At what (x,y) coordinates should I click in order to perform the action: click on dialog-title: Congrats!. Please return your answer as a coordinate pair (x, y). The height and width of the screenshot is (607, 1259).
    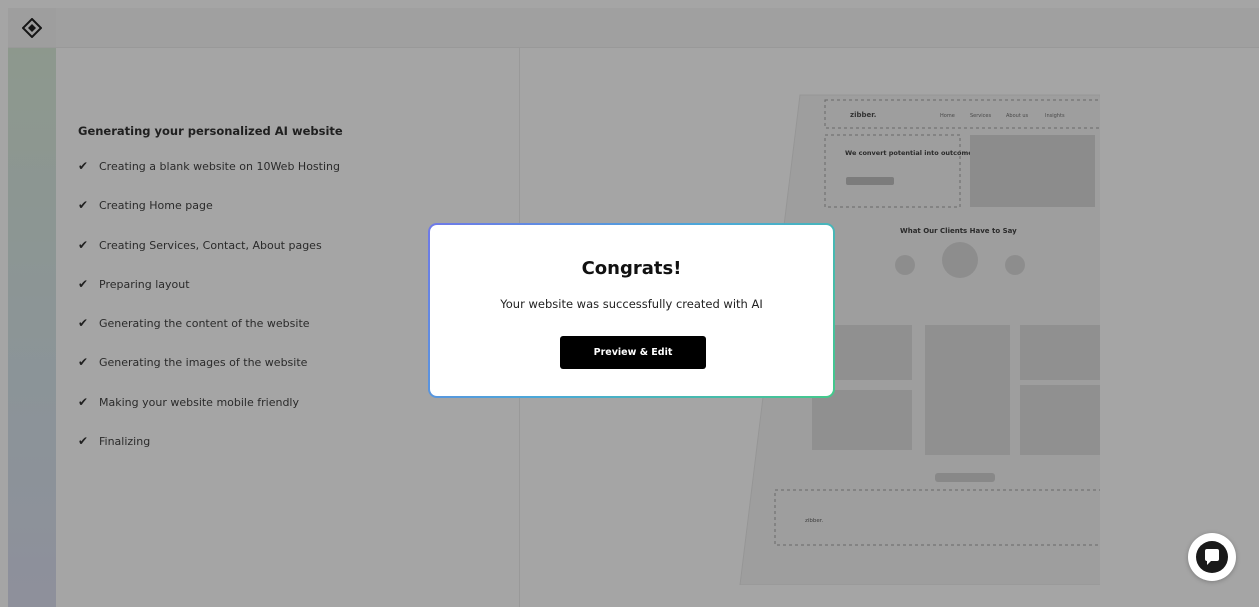
    Looking at the image, I should click on (631, 268).